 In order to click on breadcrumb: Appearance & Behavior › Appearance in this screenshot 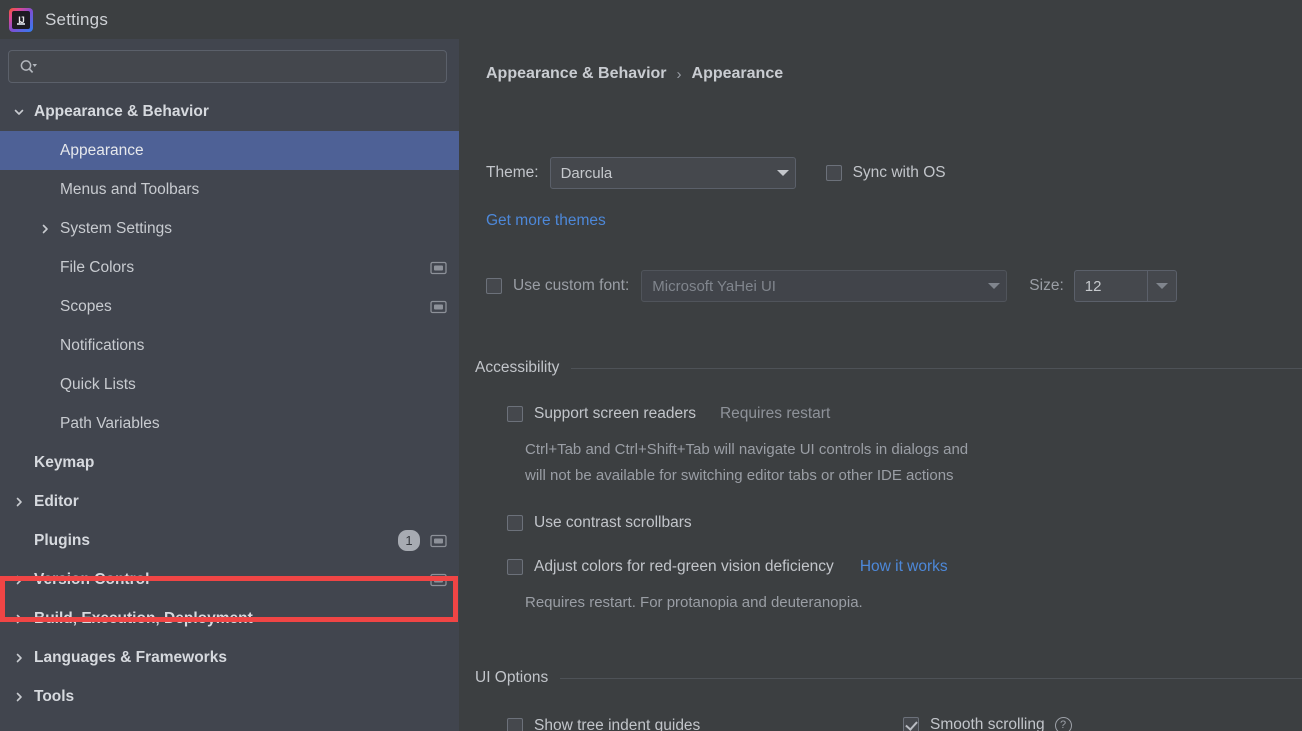, I will do `click(634, 74)`.